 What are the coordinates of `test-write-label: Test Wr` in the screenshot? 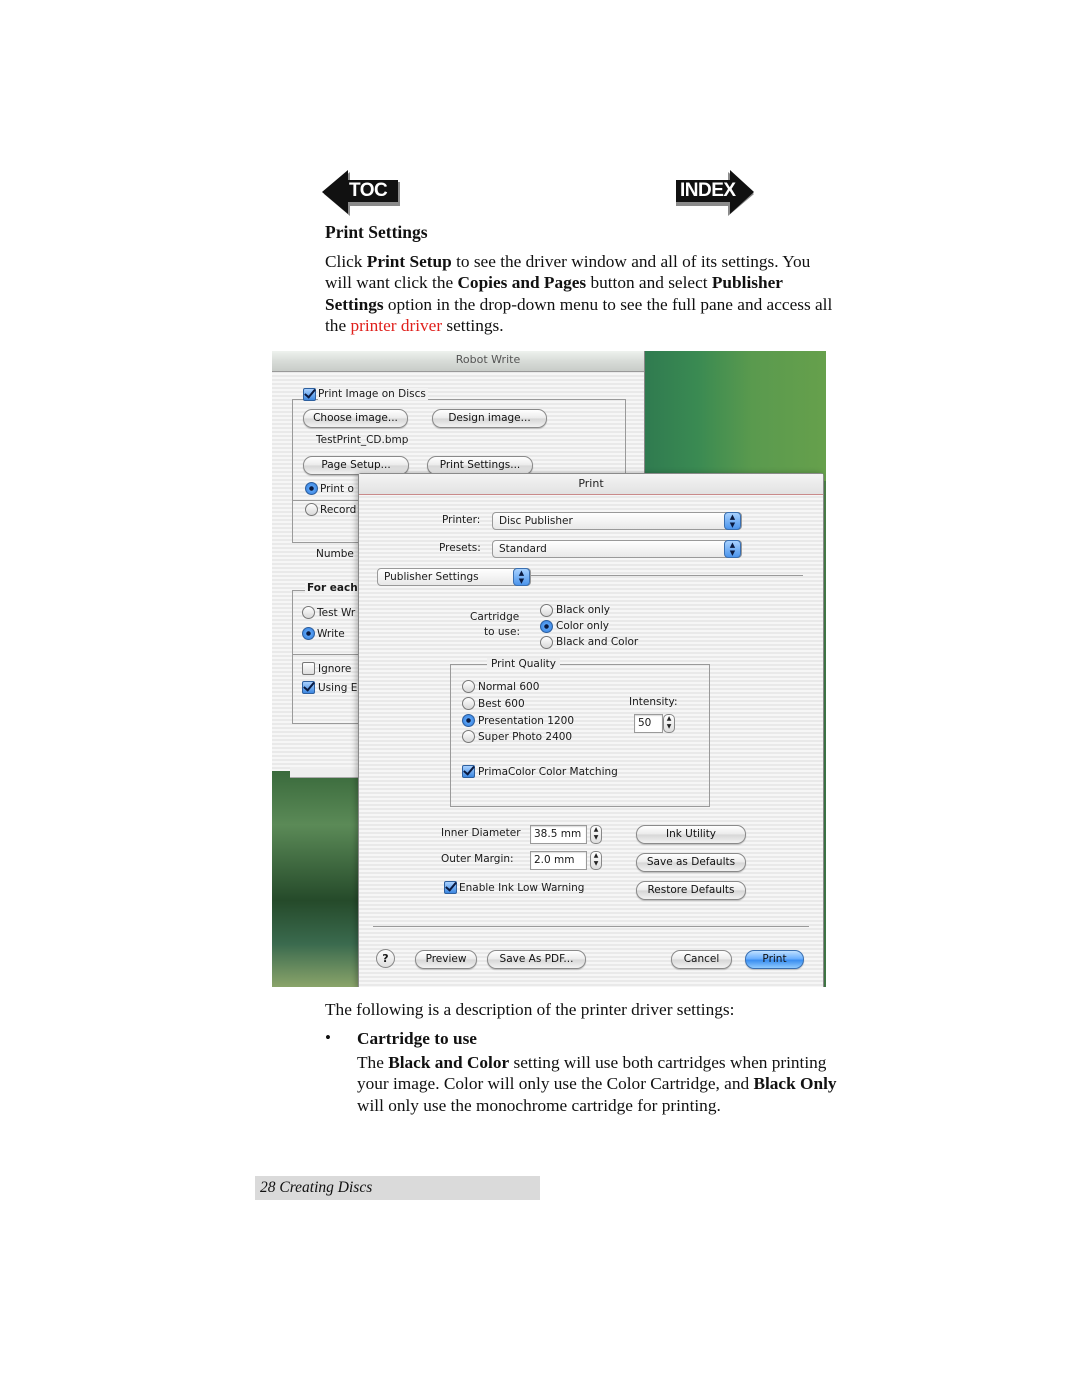 It's located at (336, 613).